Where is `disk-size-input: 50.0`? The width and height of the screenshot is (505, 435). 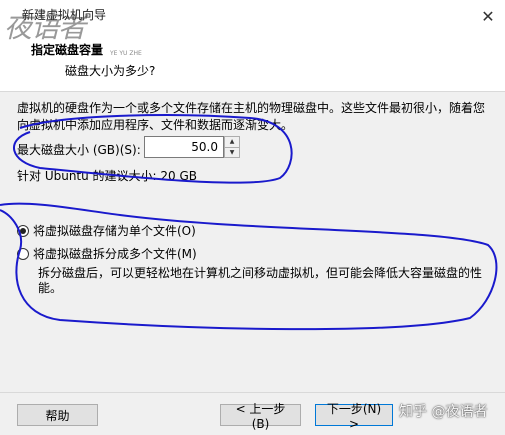 disk-size-input: 50.0 is located at coordinates (184, 147).